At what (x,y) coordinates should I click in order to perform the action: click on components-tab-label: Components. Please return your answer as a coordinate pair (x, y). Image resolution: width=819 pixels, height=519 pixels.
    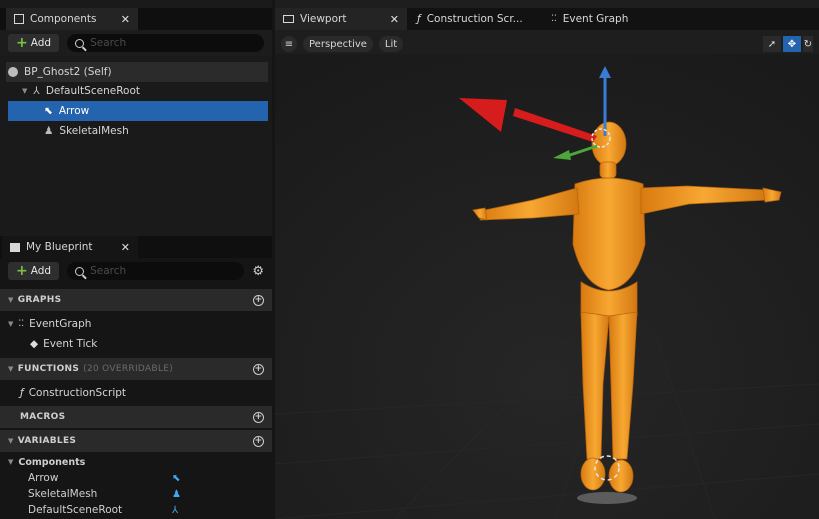
    Looking at the image, I should click on (63, 19).